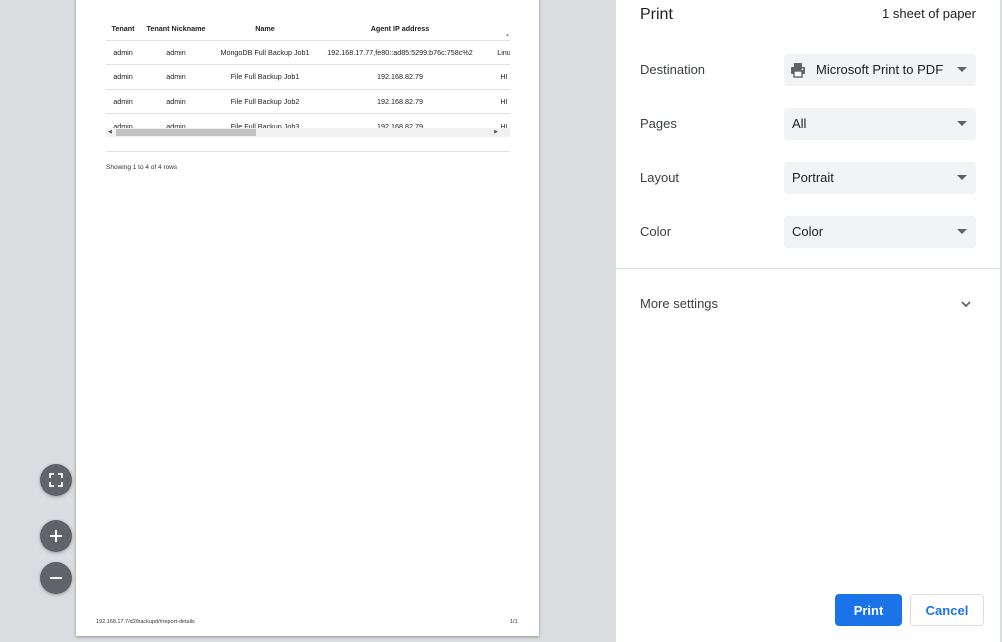  I want to click on color-label: Color, so click(656, 231).